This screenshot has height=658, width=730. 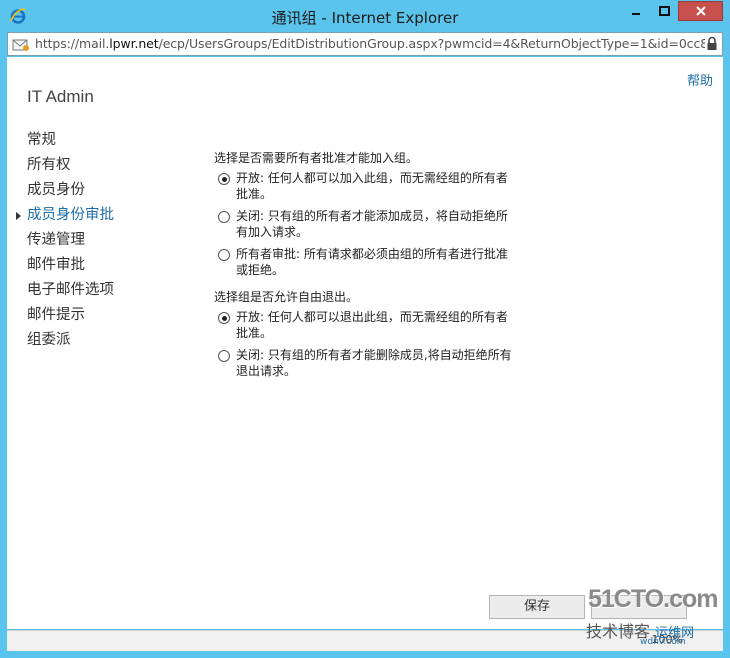 What do you see at coordinates (224, 318) in the screenshot?
I see `leave-open-radio` at bounding box center [224, 318].